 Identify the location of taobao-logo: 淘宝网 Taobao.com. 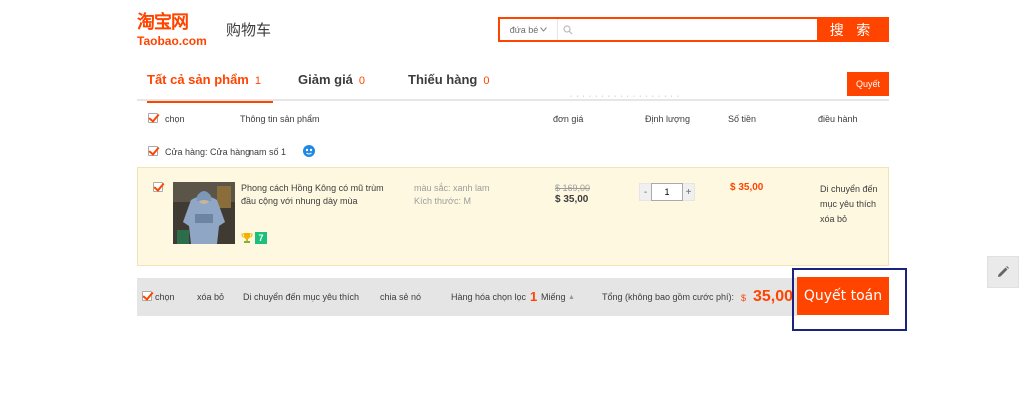
(177, 30).